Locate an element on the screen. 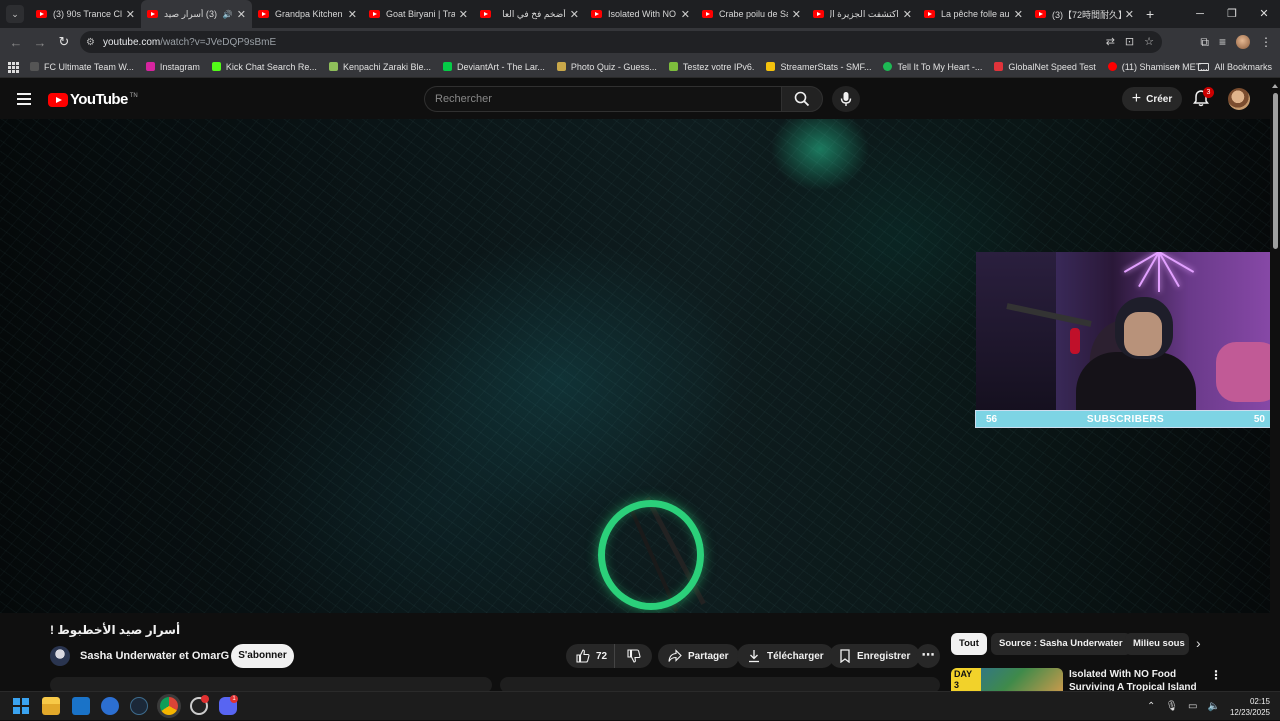  create-label: Créer is located at coordinates (1159, 99).